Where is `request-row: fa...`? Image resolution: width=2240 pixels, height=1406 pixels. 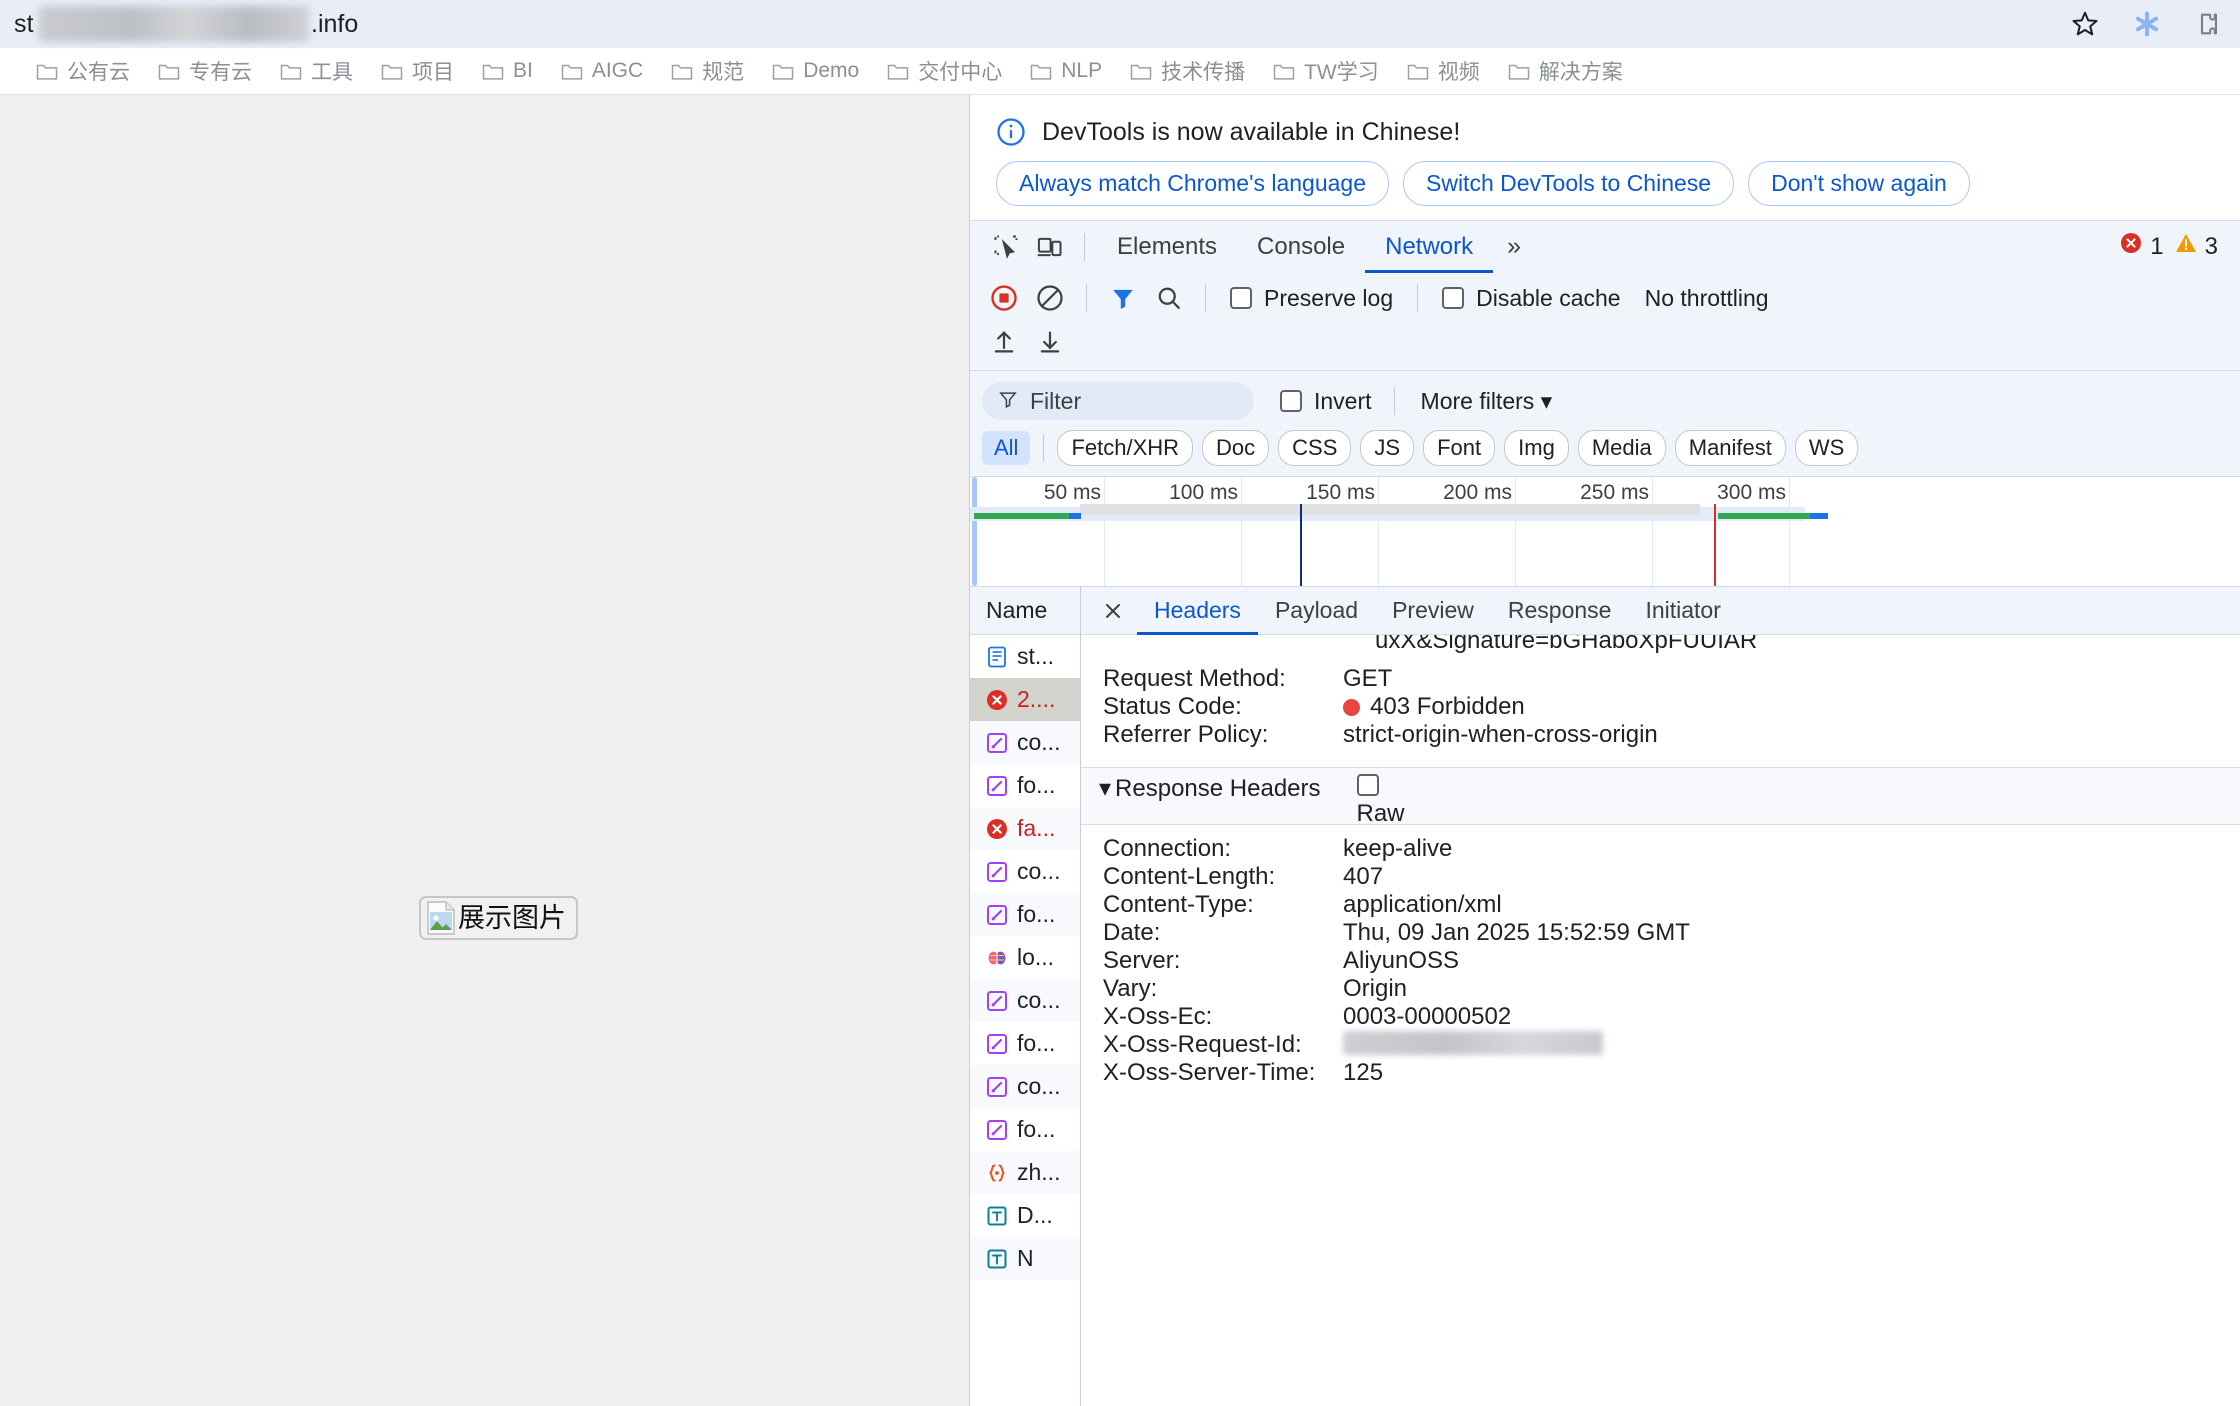
request-row: fa... is located at coordinates (1025, 828).